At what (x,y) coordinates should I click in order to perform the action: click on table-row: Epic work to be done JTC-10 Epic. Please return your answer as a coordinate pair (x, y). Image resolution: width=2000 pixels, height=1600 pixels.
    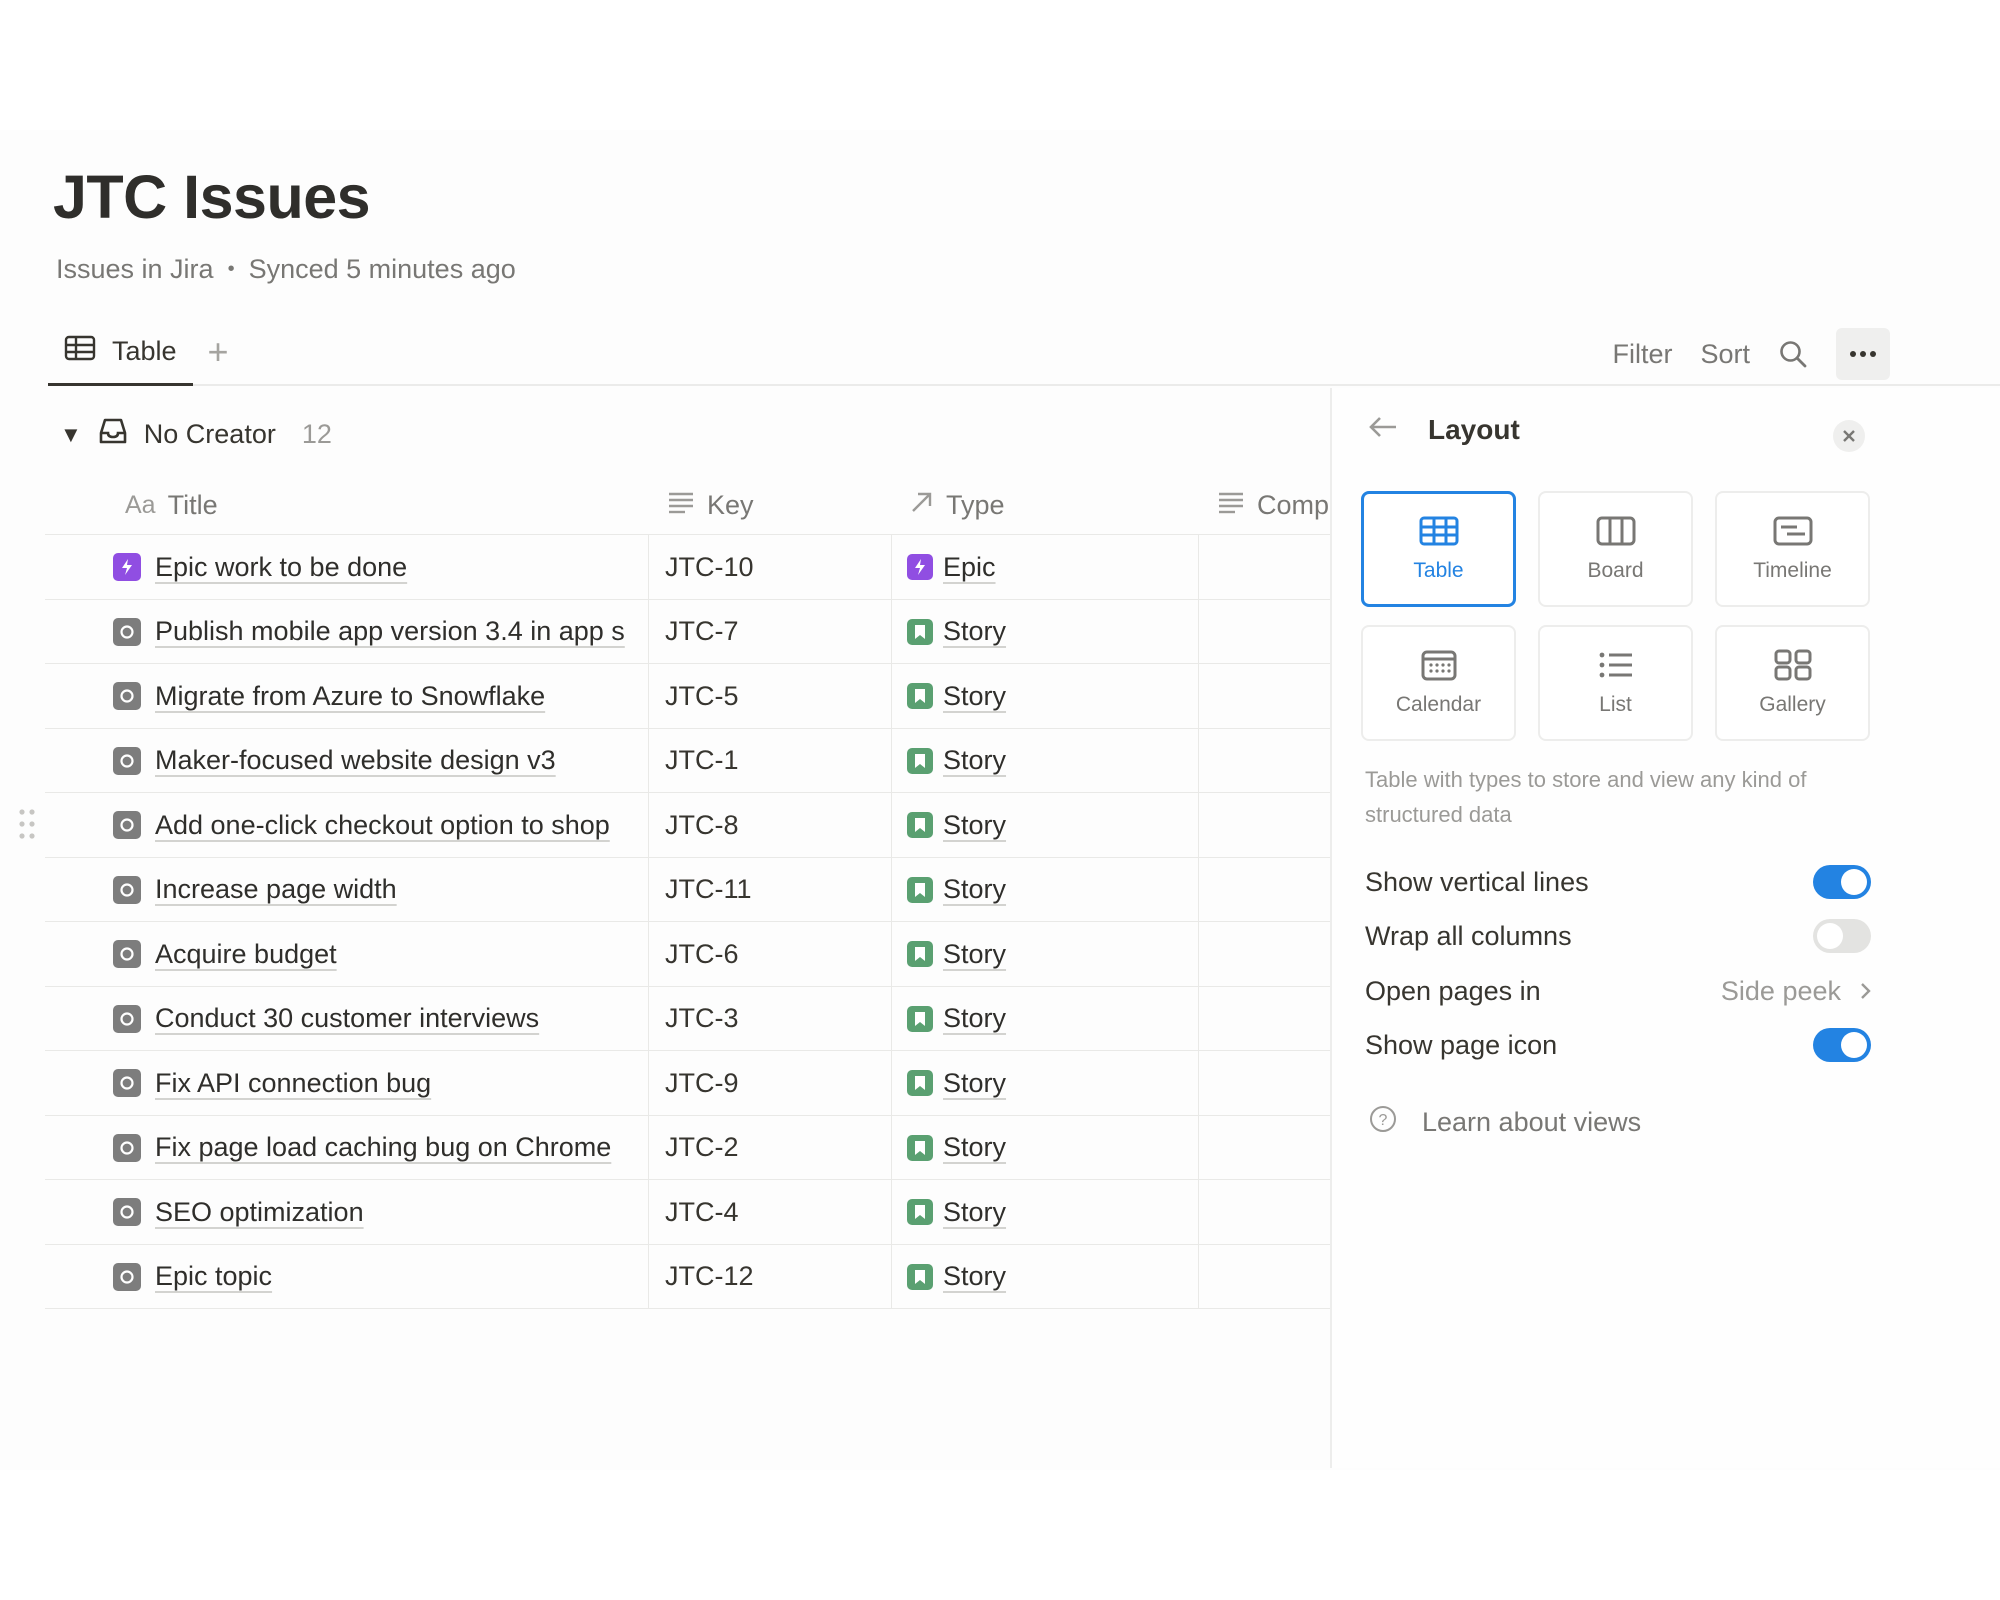
    Looking at the image, I should click on (687, 567).